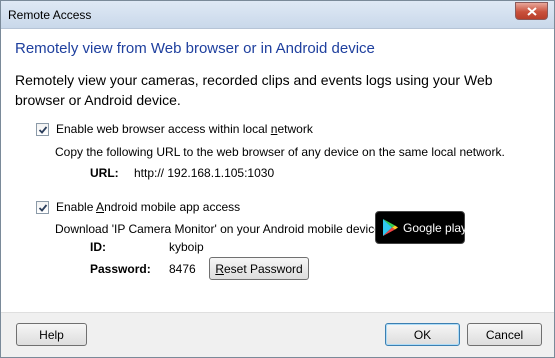 This screenshot has width=555, height=358. I want to click on android-access-option: Enable Android mobile app access, so click(138, 207).